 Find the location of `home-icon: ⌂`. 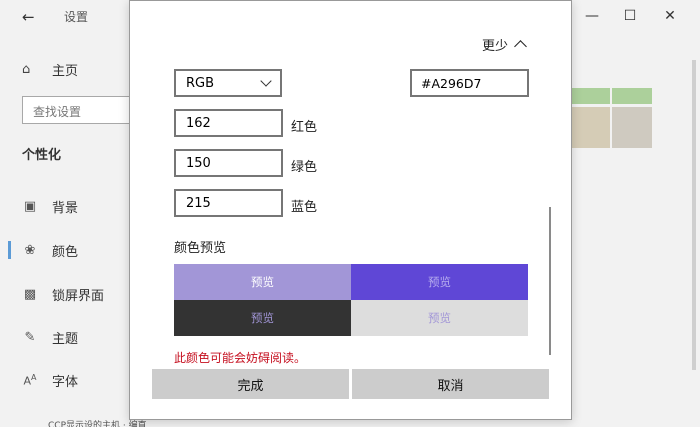

home-icon: ⌂ is located at coordinates (26, 69).